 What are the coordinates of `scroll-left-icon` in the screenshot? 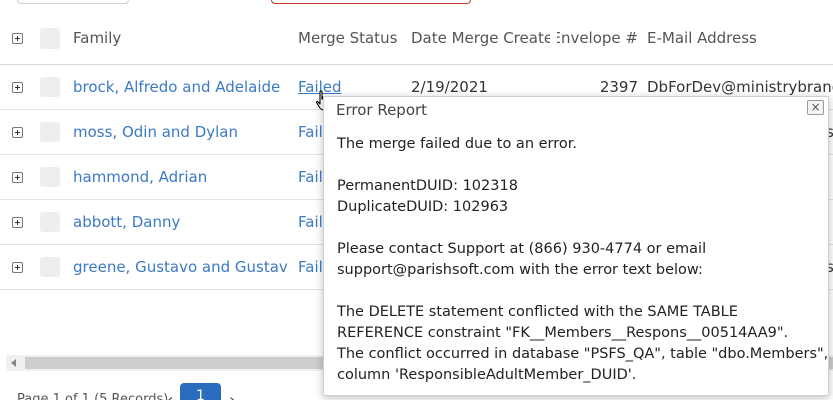 It's located at (13, 363).